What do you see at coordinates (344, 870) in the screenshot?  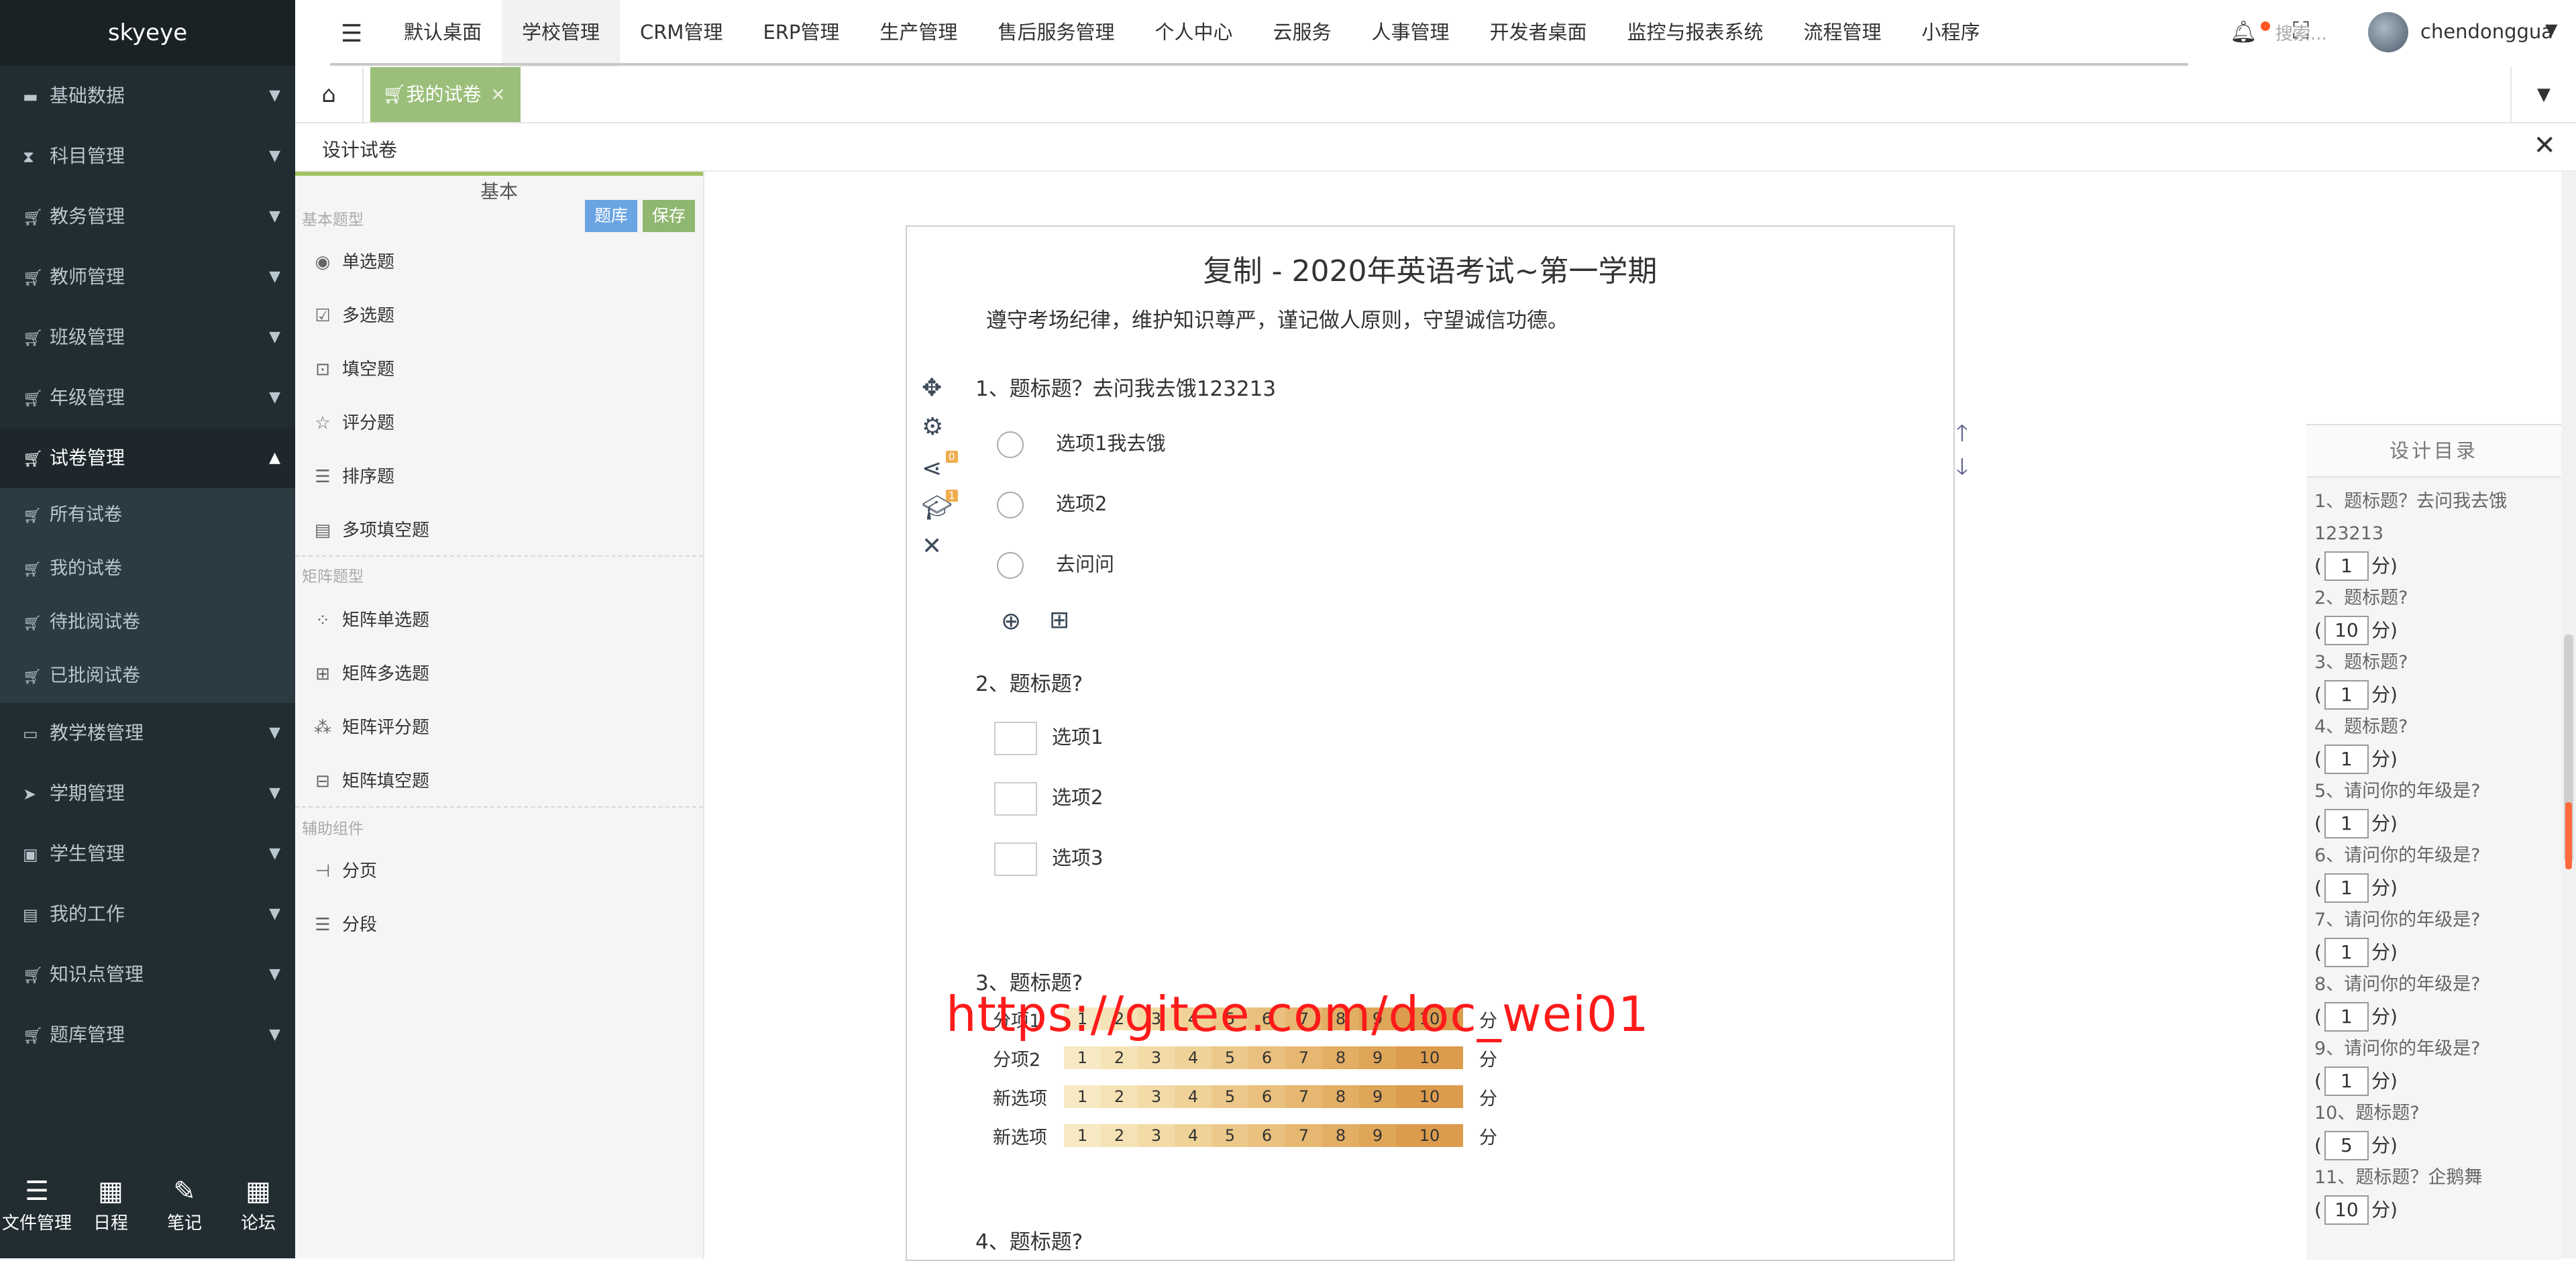 I see `palette-page-break: ⊣ 分页` at bounding box center [344, 870].